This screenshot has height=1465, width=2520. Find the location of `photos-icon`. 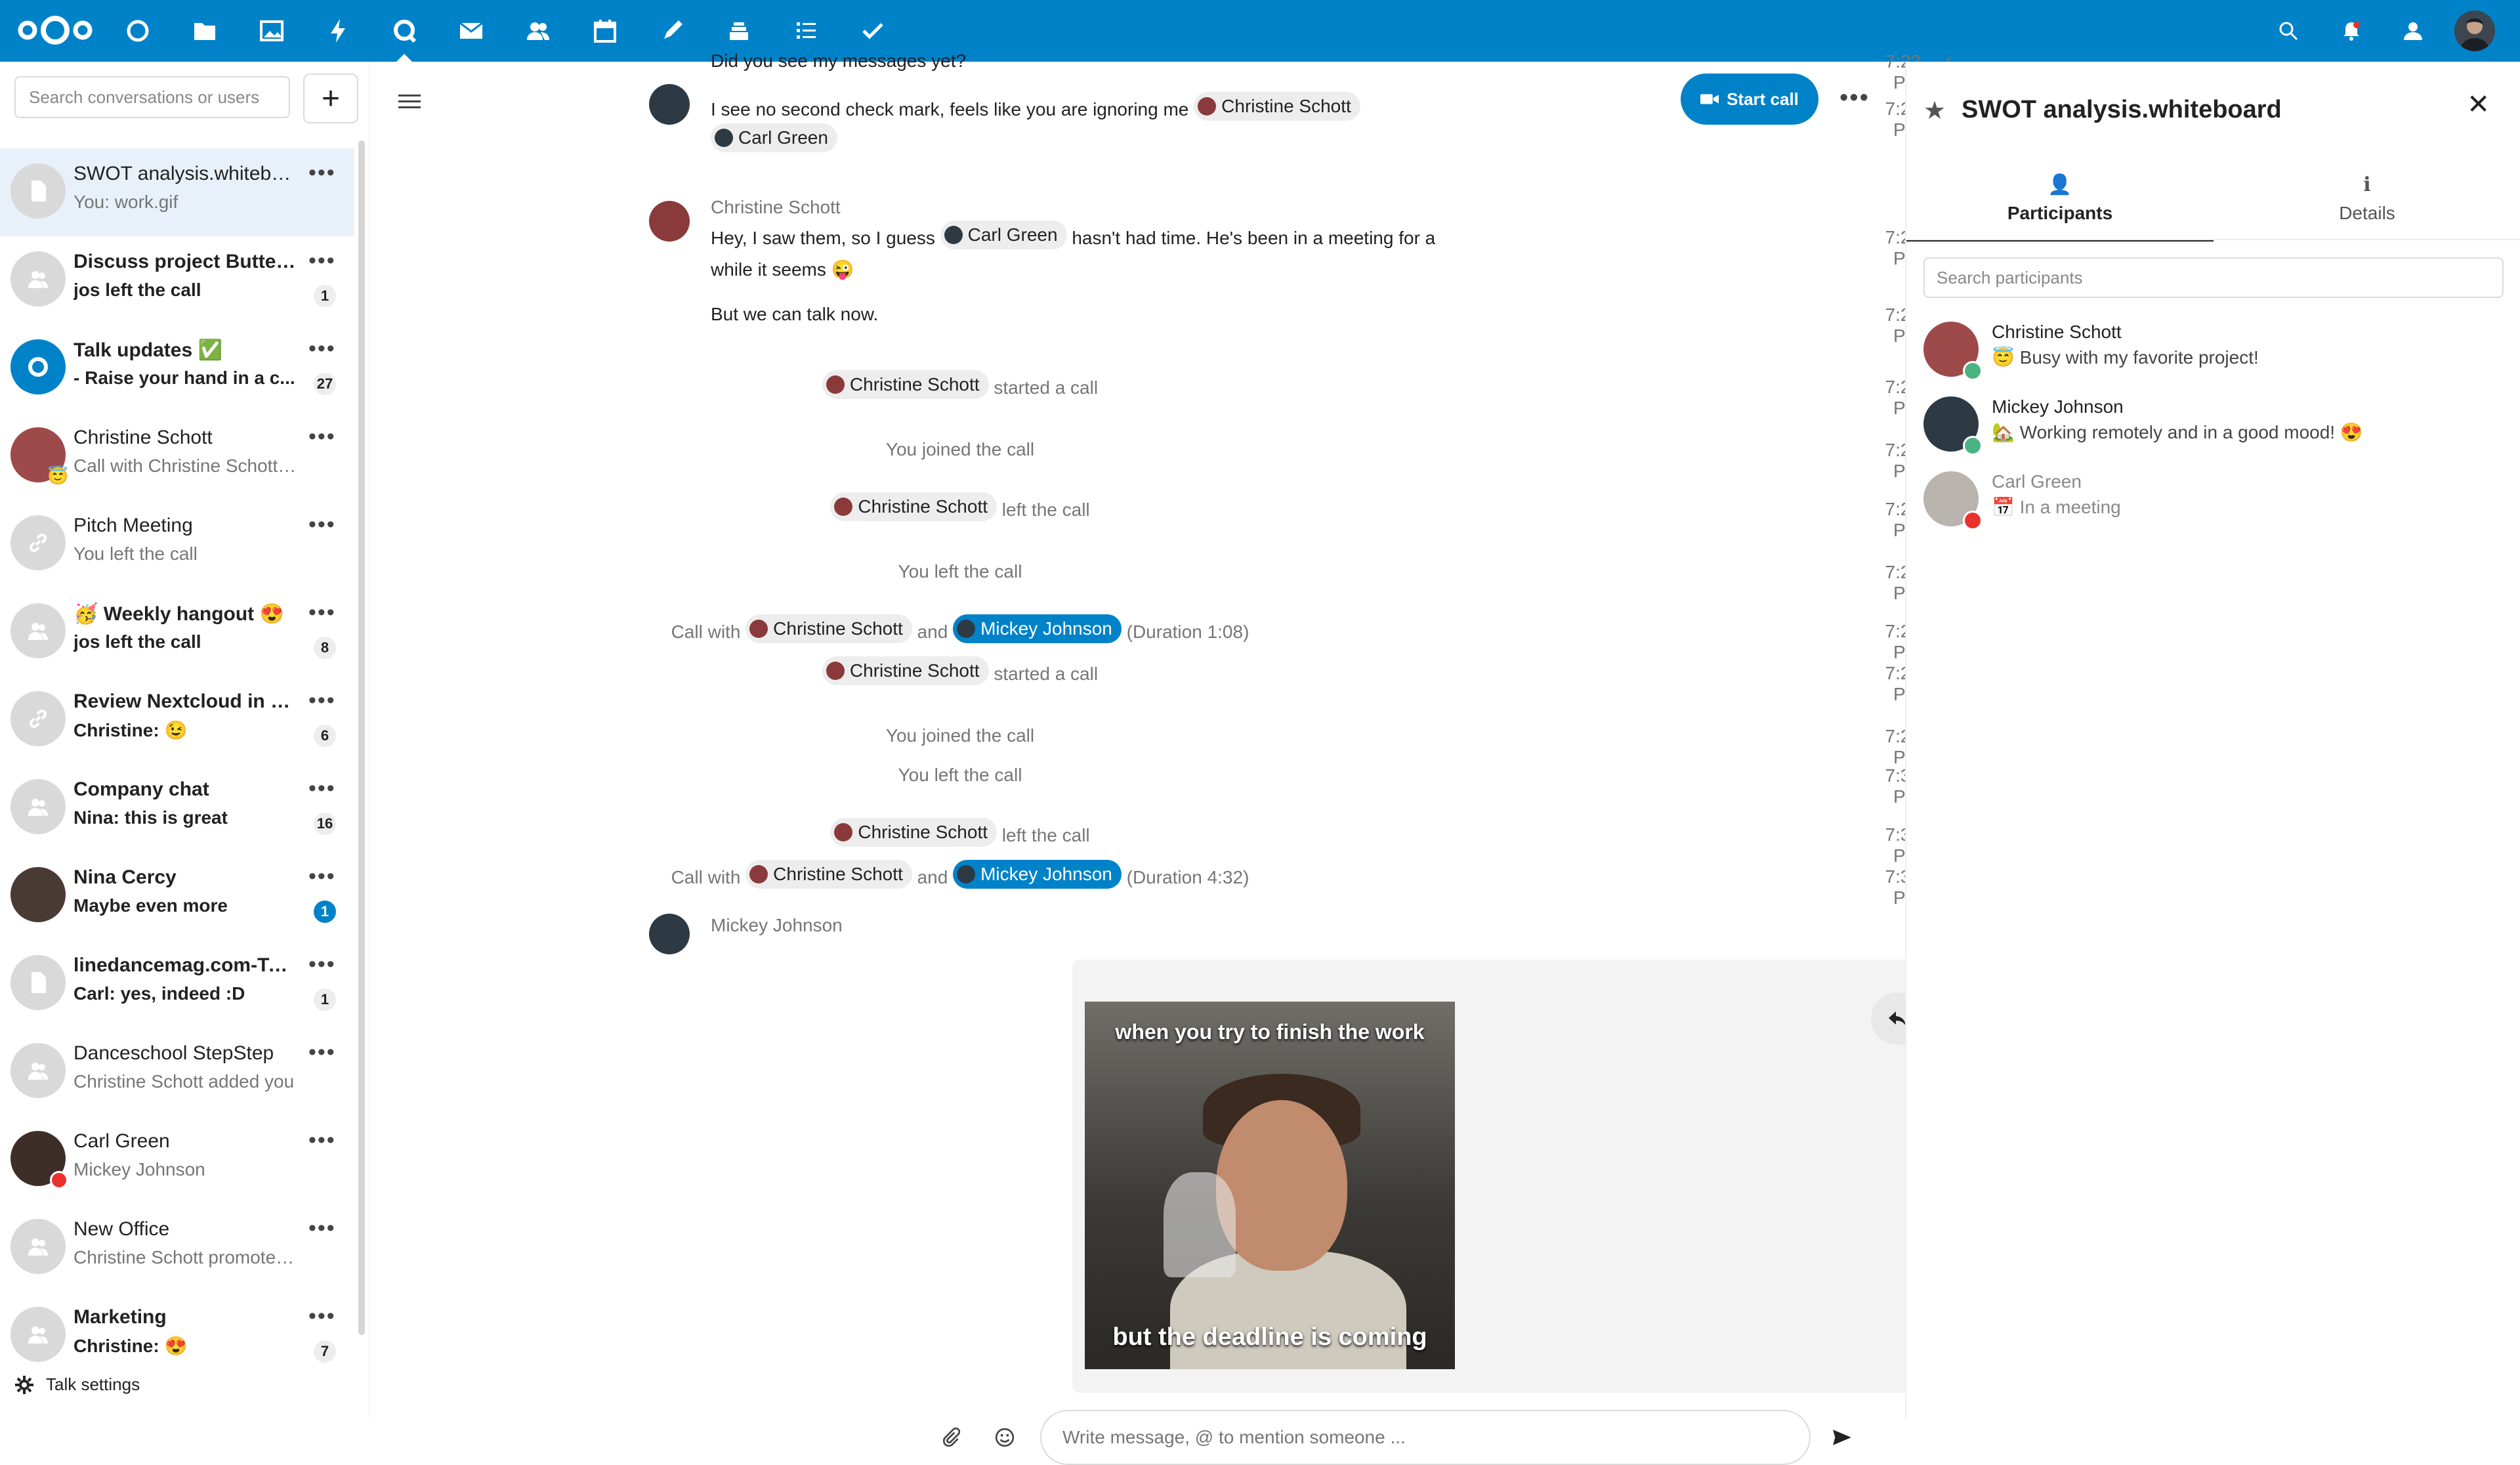

photos-icon is located at coordinates (271, 31).